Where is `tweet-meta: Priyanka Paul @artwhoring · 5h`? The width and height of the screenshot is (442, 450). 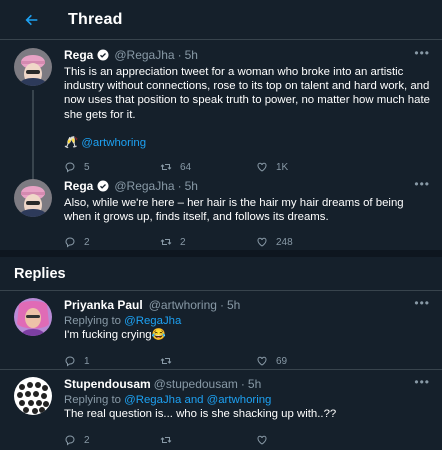
tweet-meta: Priyanka Paul @artwhoring · 5h is located at coordinates (247, 305).